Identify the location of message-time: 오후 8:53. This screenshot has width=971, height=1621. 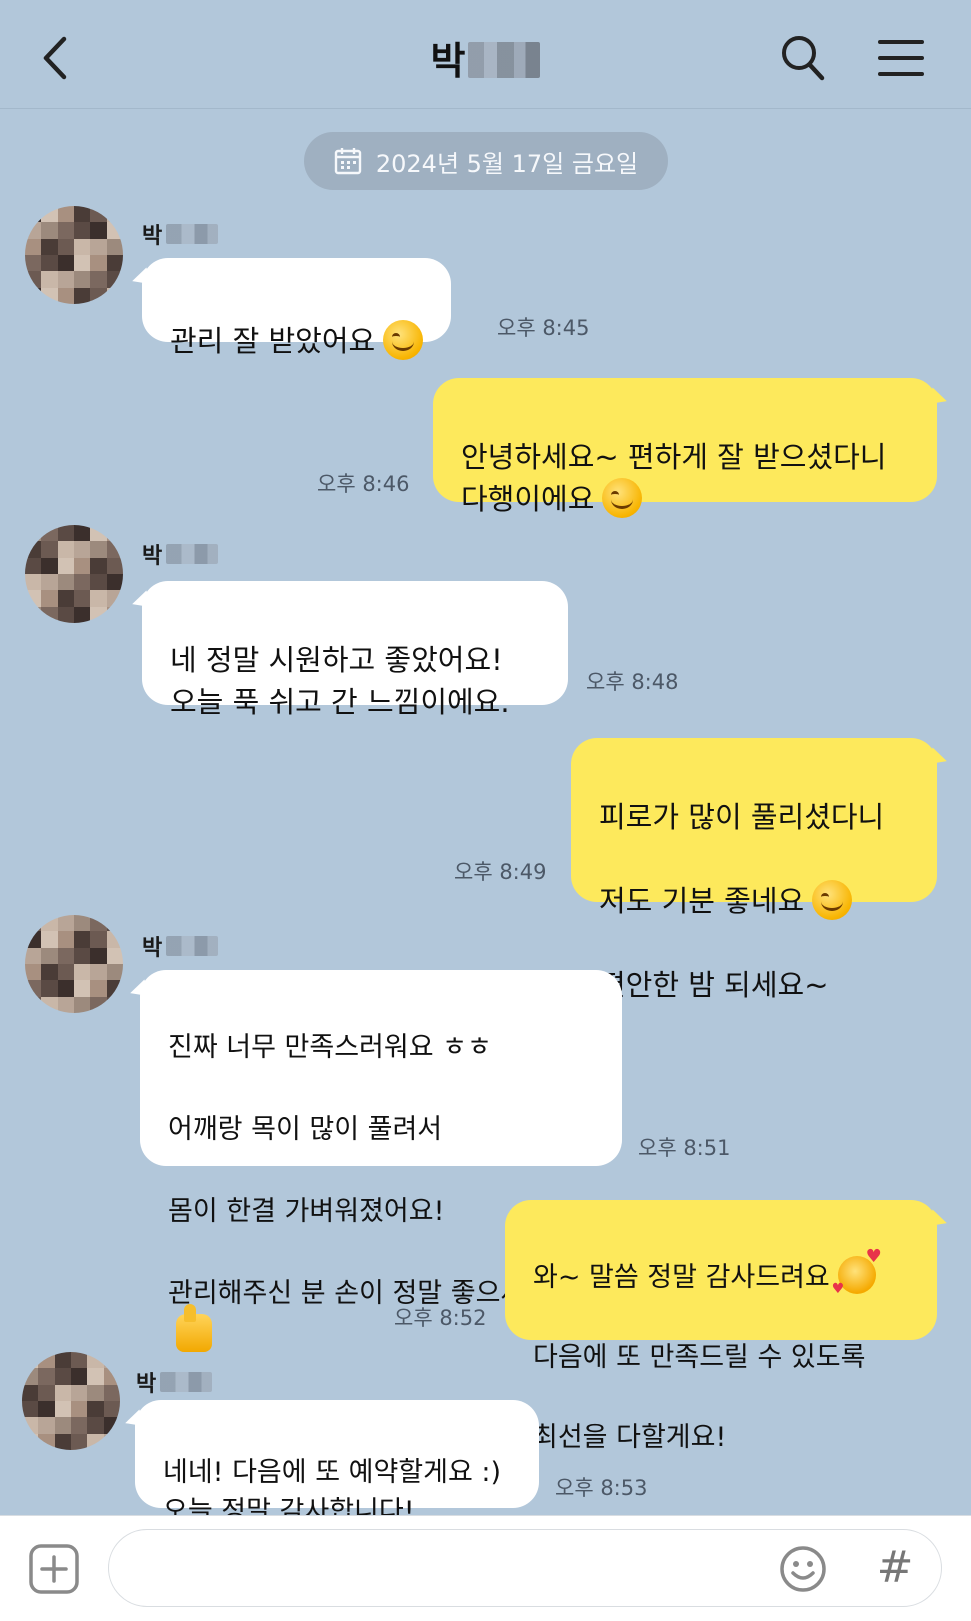
(601, 1488).